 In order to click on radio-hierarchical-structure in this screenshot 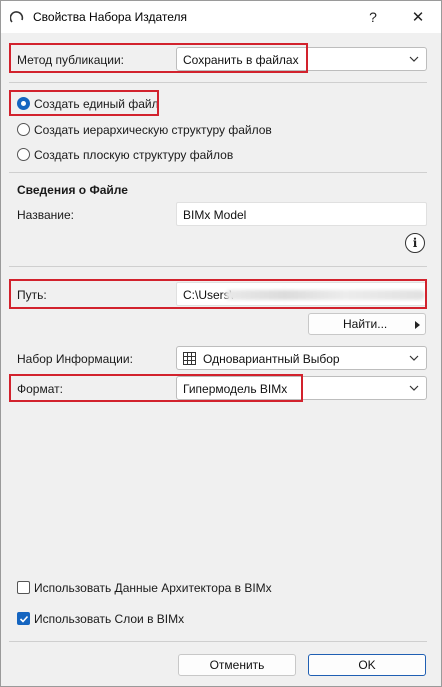, I will do `click(23, 129)`.